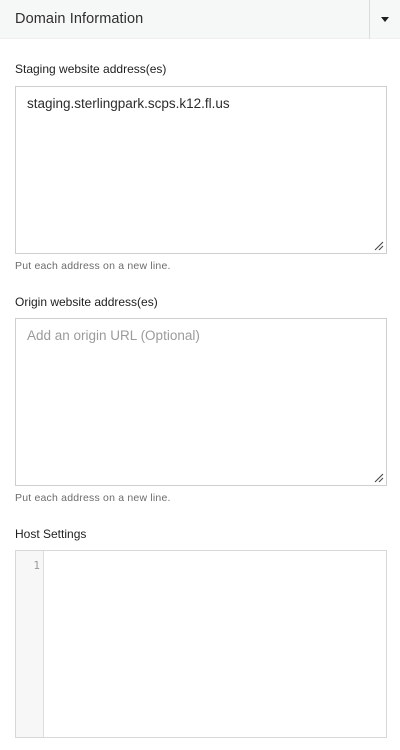  I want to click on staging-value: staging.sterlingpark.scps.k12.fl.us, so click(128, 103).